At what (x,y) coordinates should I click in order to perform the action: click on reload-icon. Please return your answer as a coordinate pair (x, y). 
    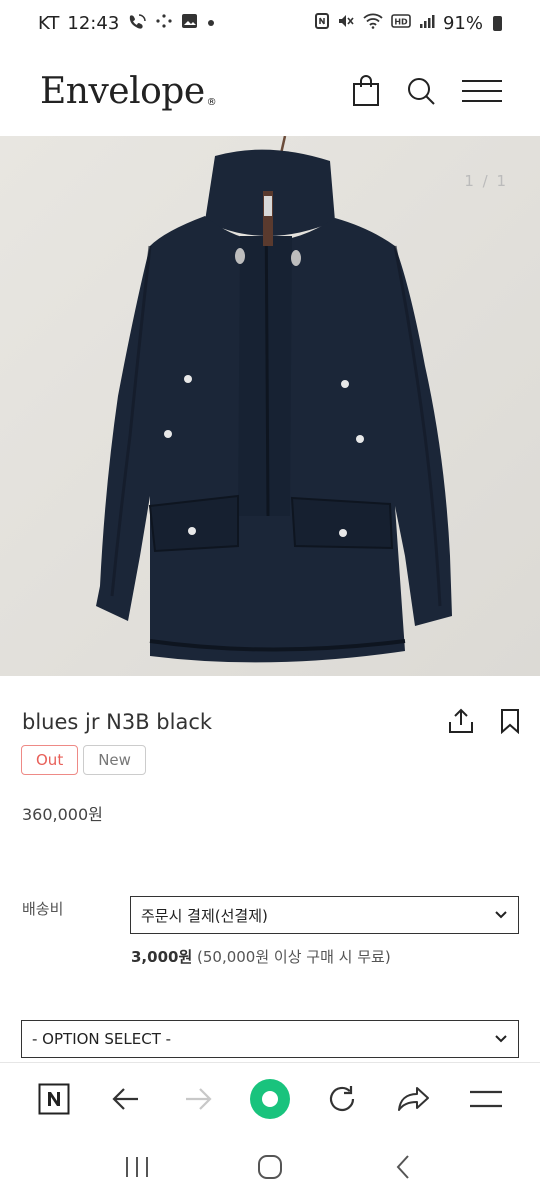
    Looking at the image, I should click on (342, 1098).